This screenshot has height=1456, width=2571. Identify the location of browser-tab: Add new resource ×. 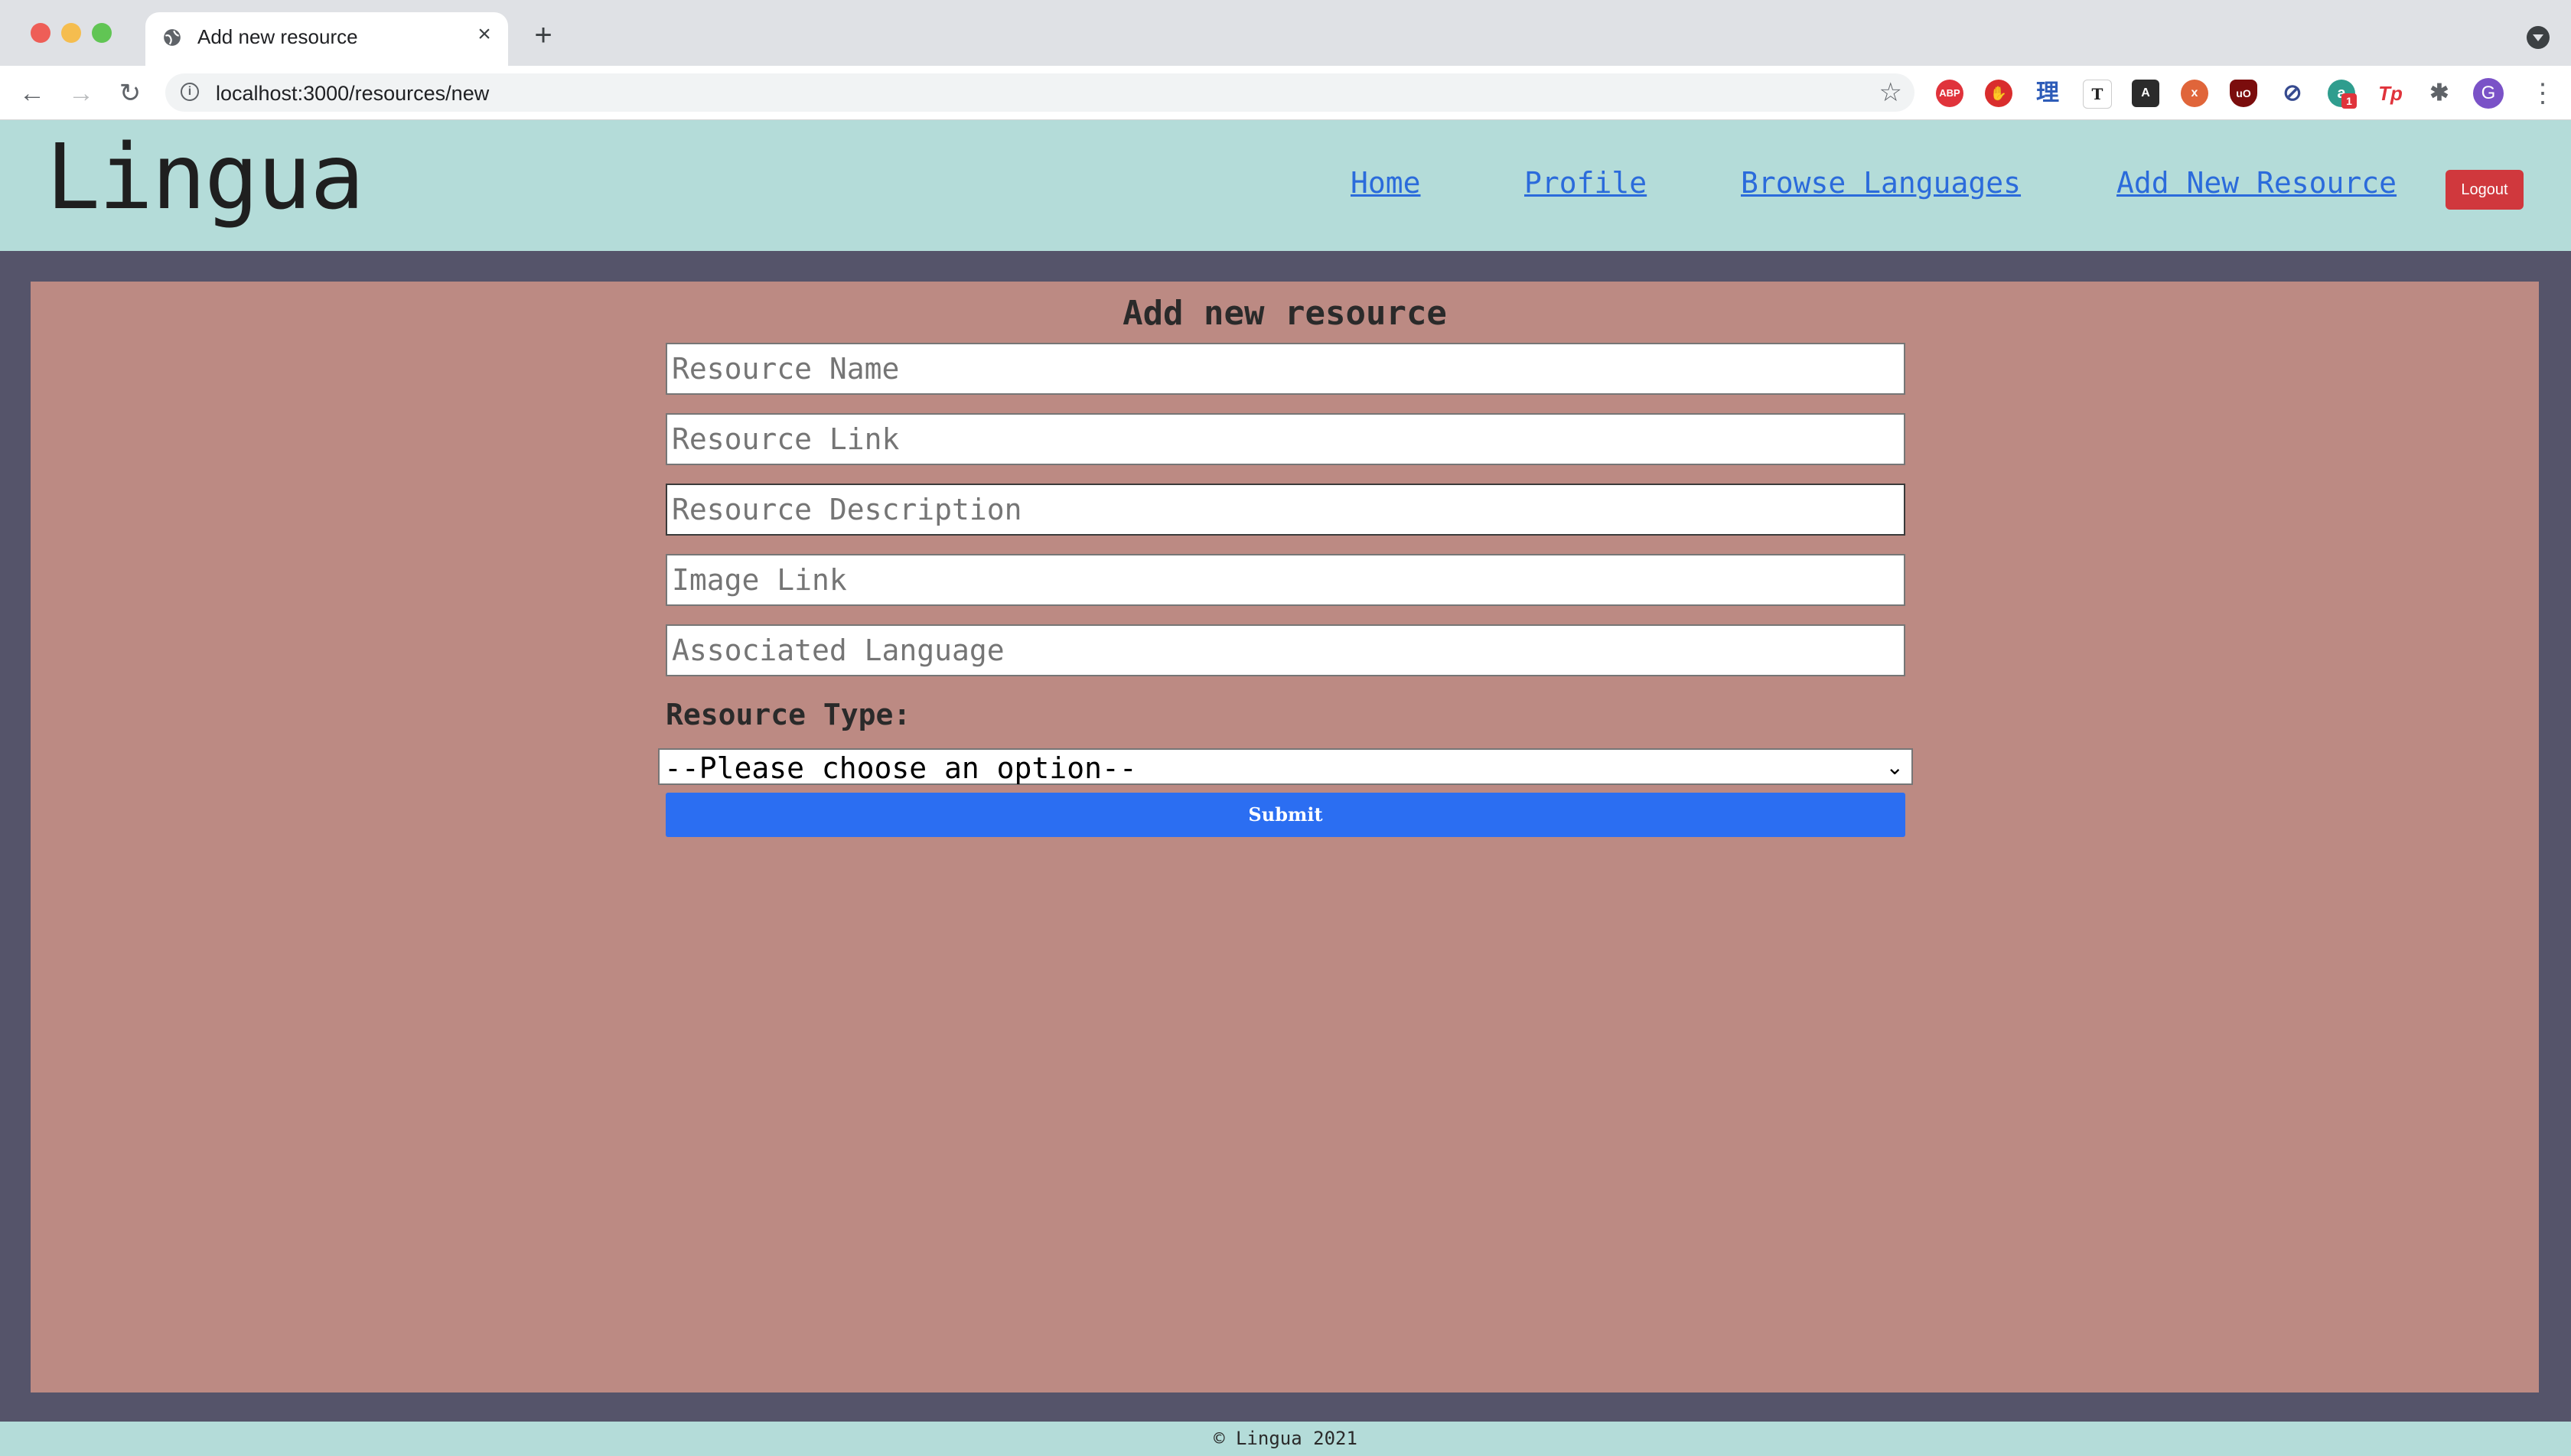
(326, 39).